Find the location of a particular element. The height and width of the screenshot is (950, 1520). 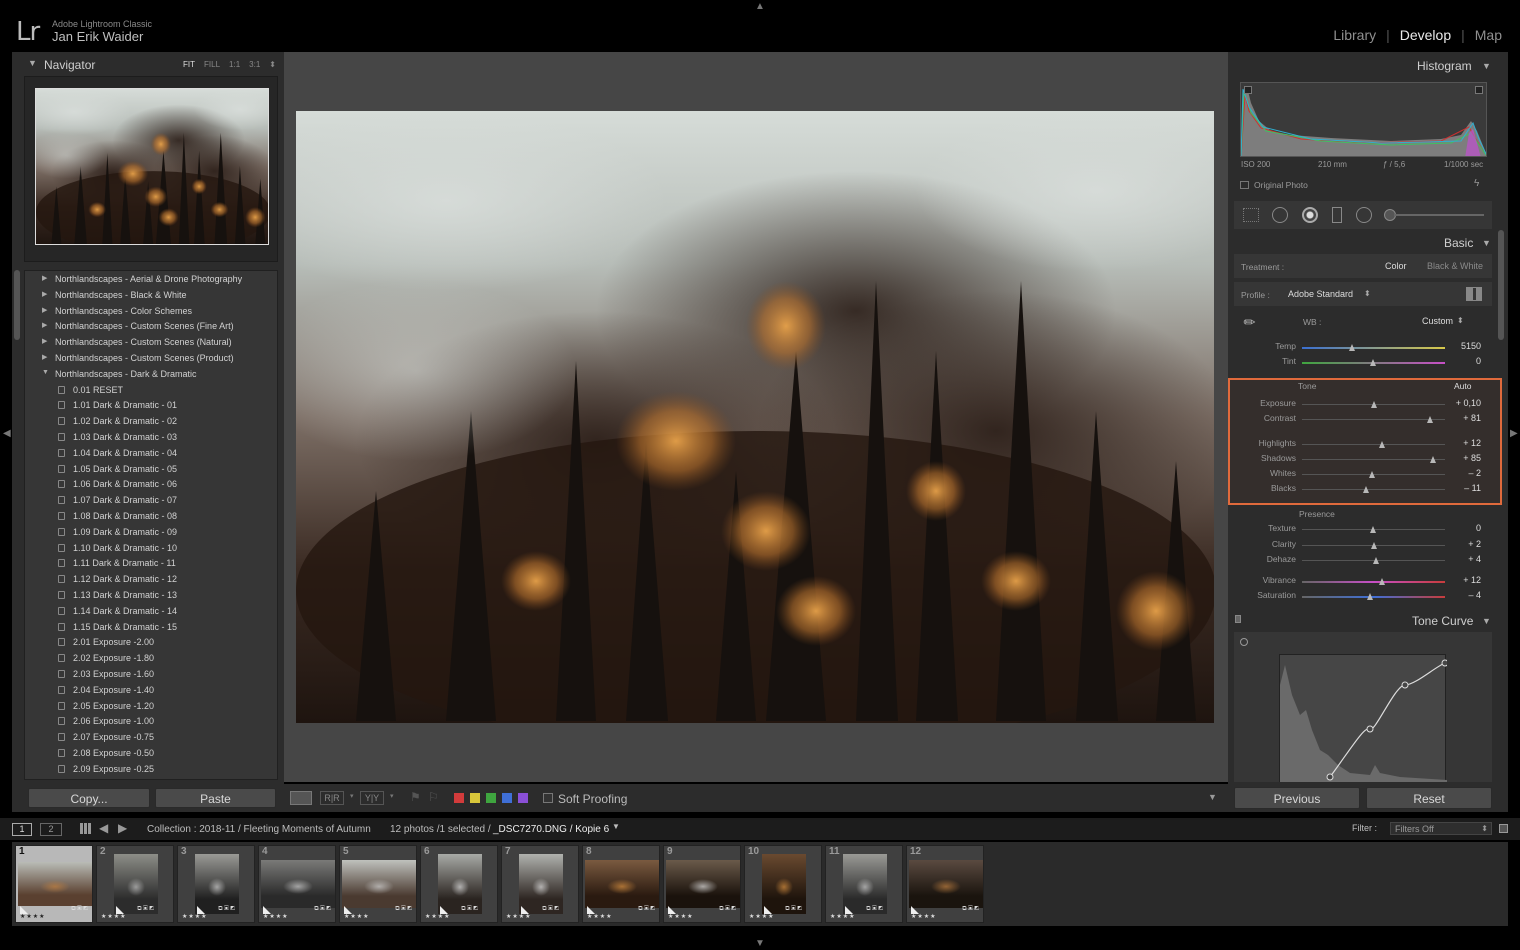

soft-proofing-checkbox is located at coordinates (548, 798).